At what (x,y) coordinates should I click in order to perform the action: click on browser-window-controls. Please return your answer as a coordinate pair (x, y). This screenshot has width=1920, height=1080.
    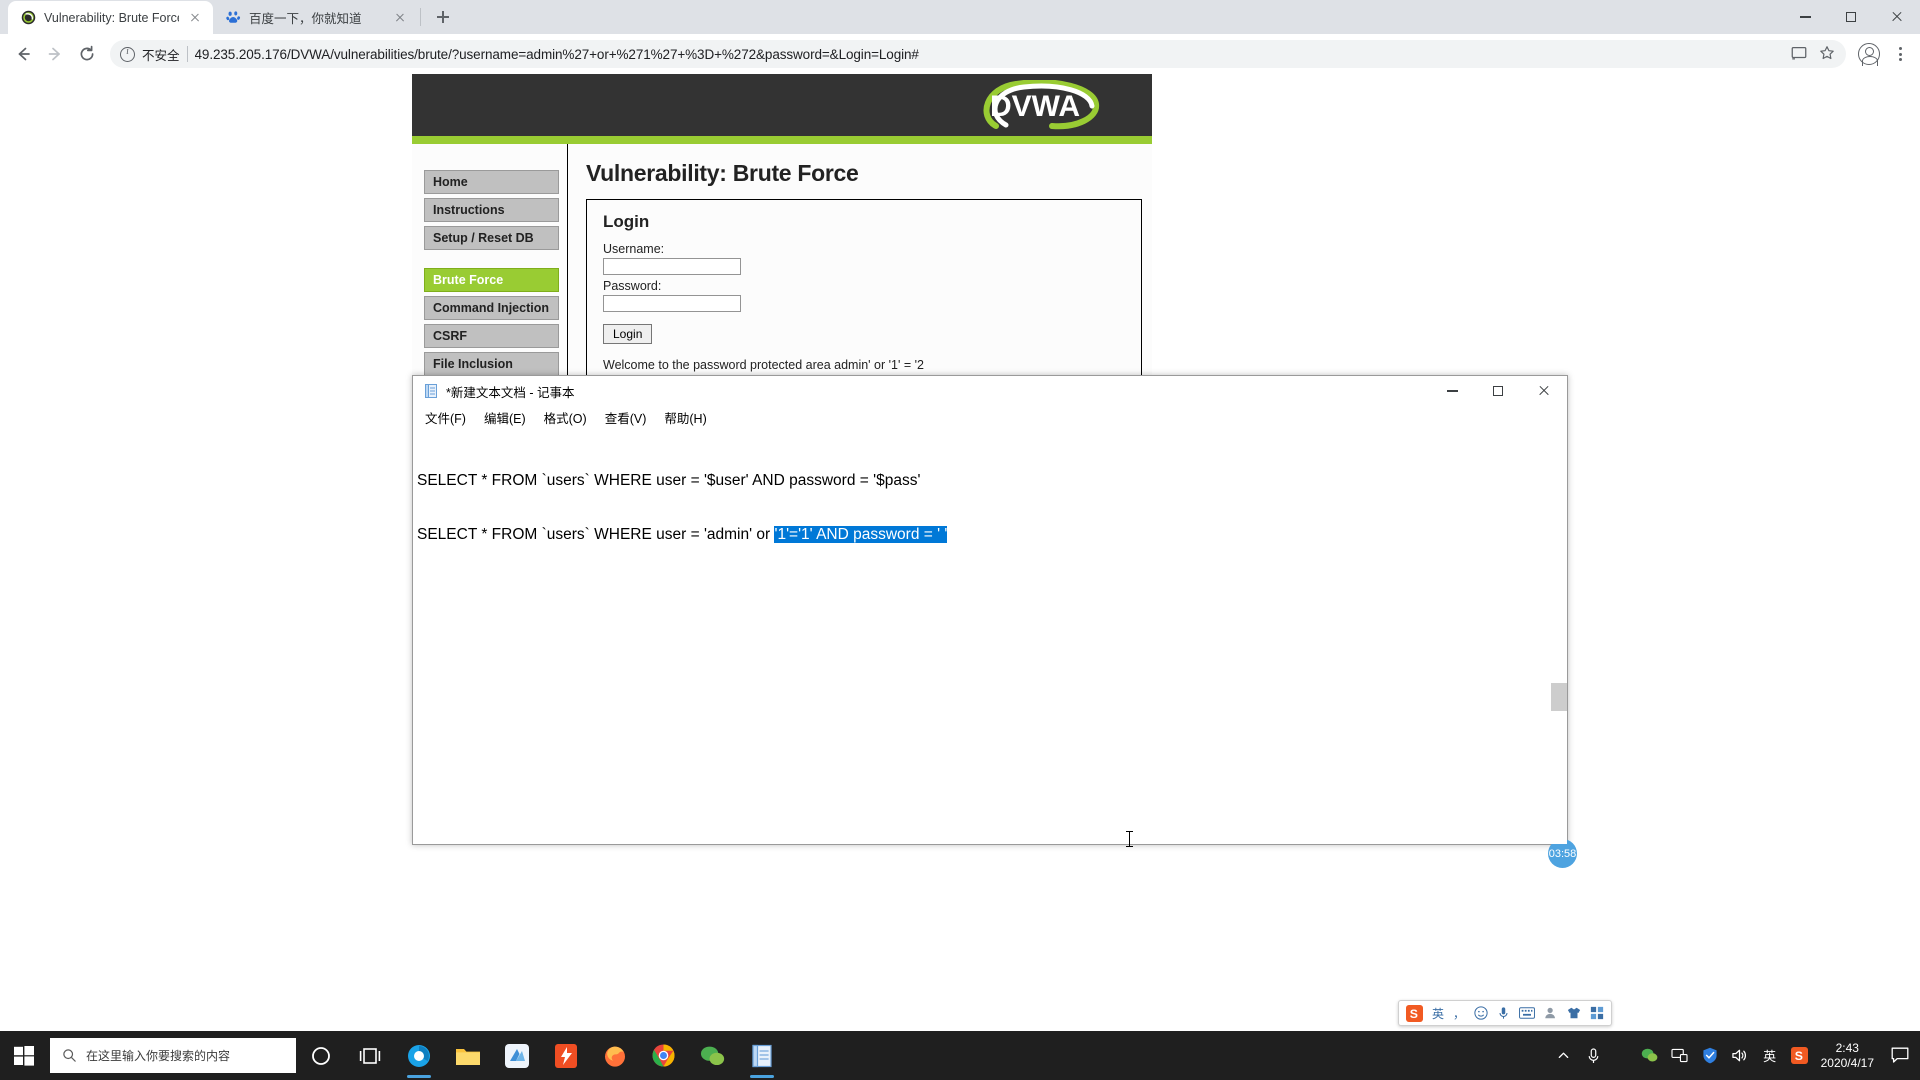
    Looking at the image, I should click on (1851, 17).